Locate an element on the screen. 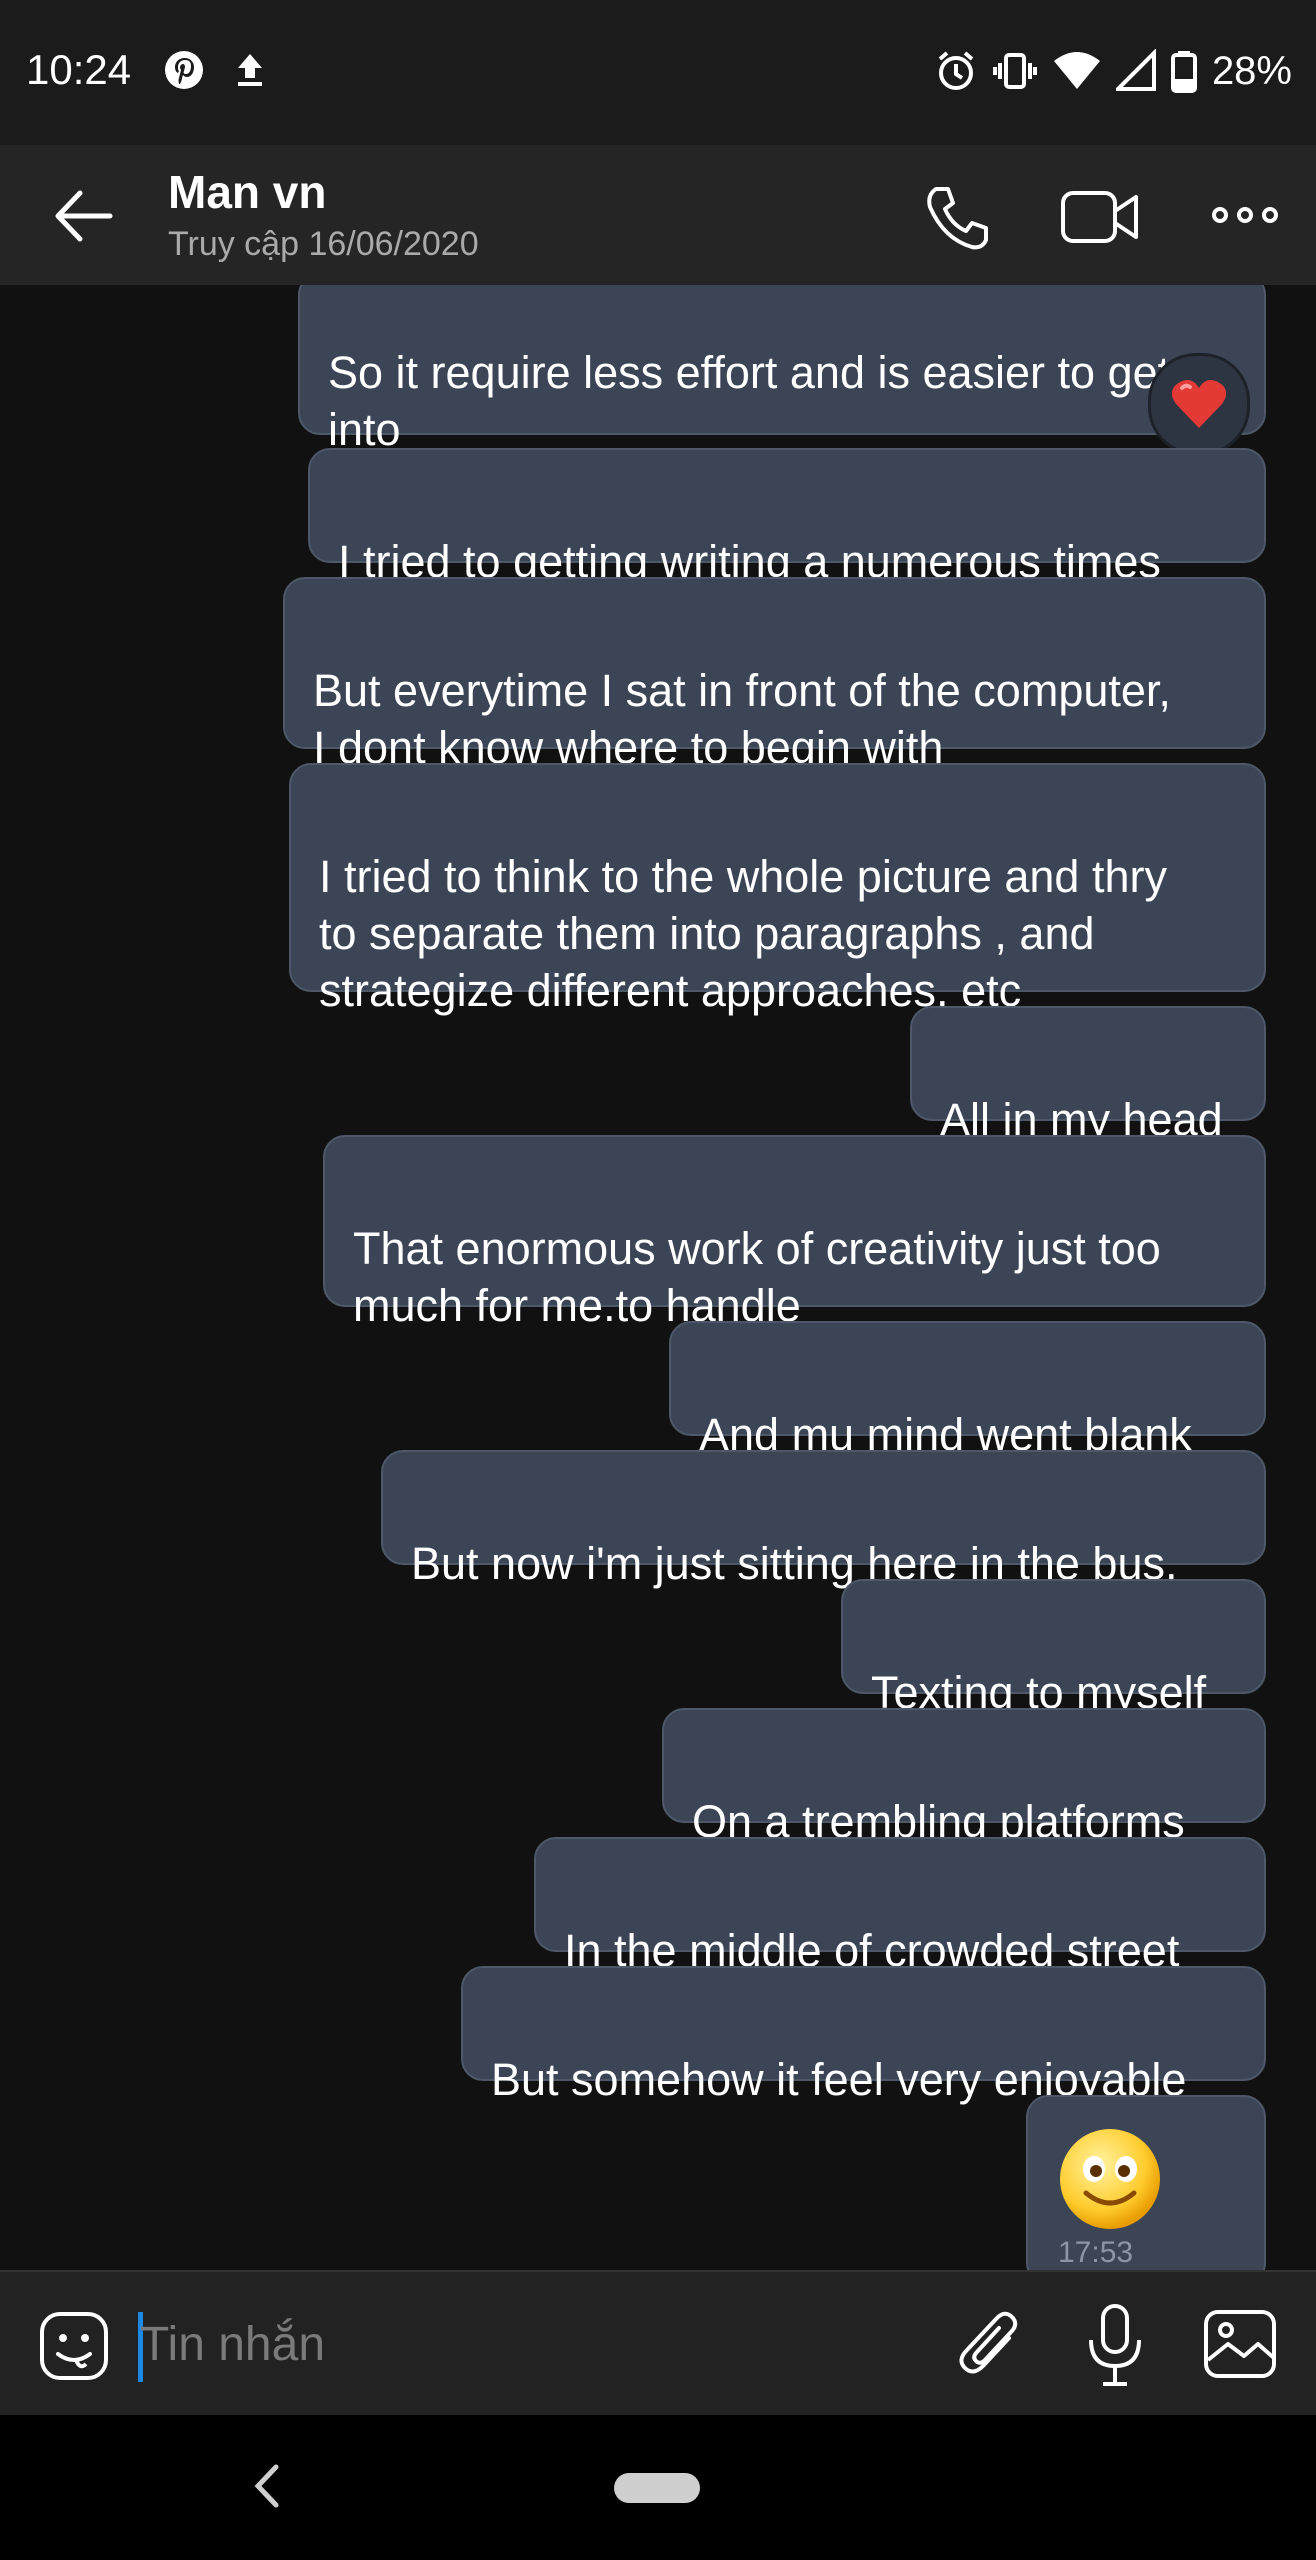 This screenshot has height=2560, width=1316. video-call-icon is located at coordinates (1100, 217).